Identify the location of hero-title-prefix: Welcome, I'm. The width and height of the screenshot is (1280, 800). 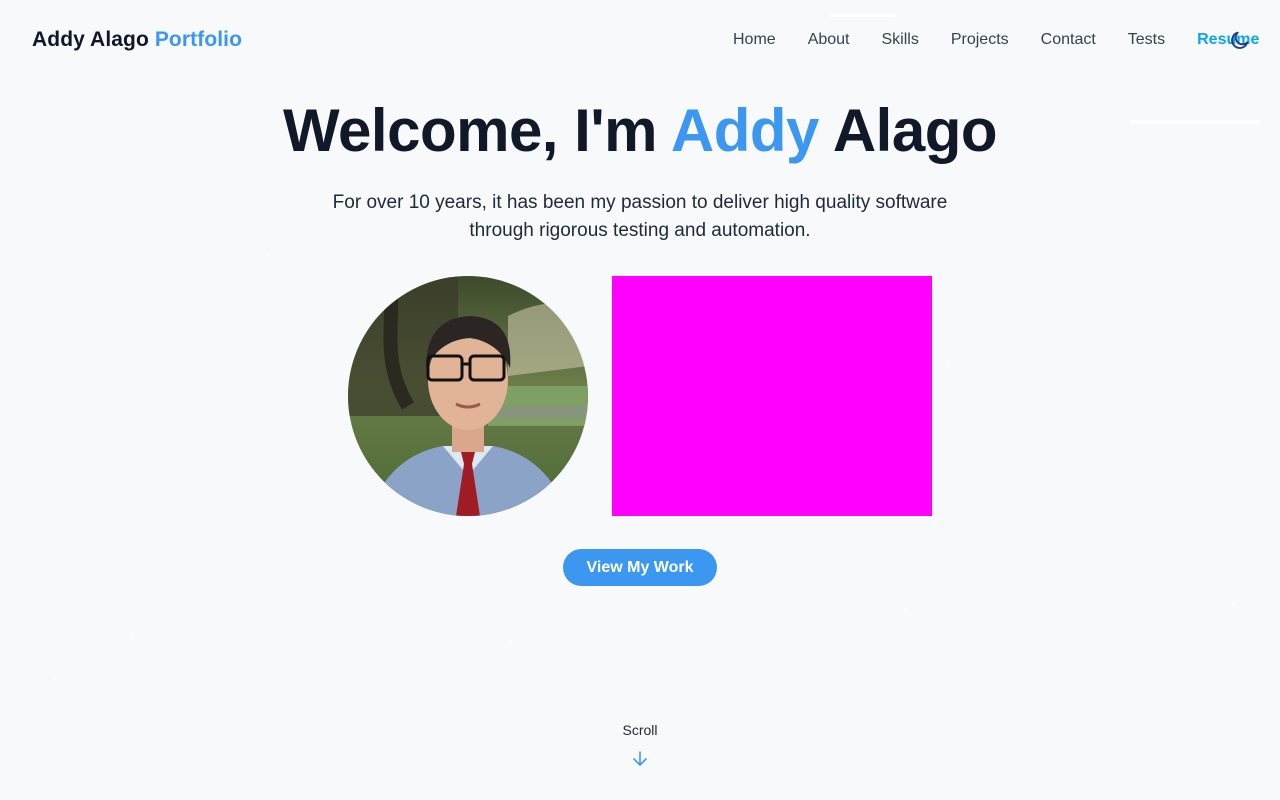
(469, 130).